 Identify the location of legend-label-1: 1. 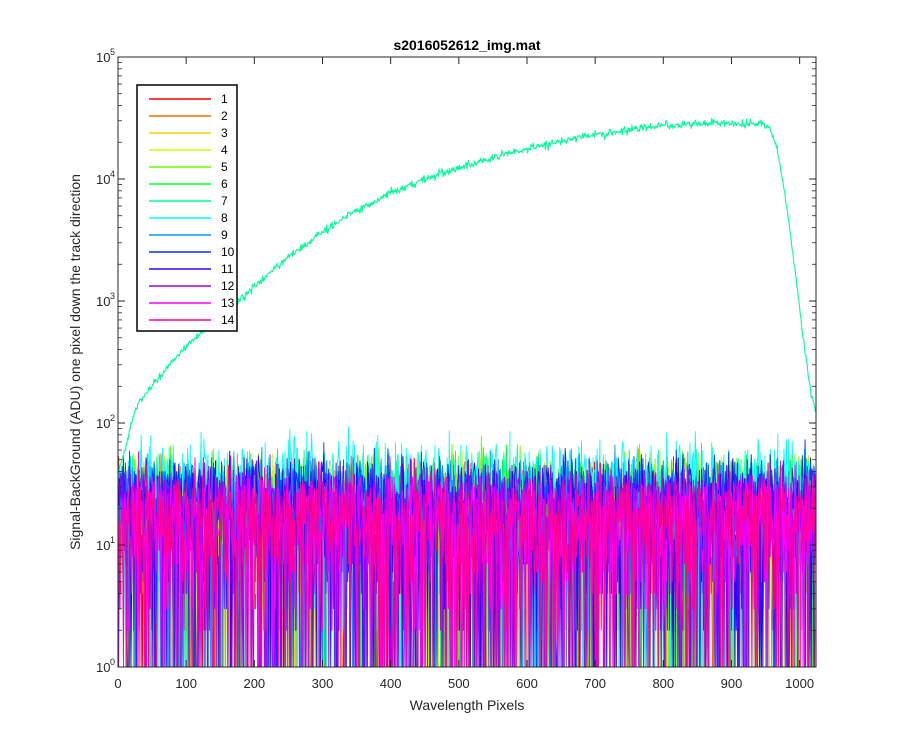
(224, 99).